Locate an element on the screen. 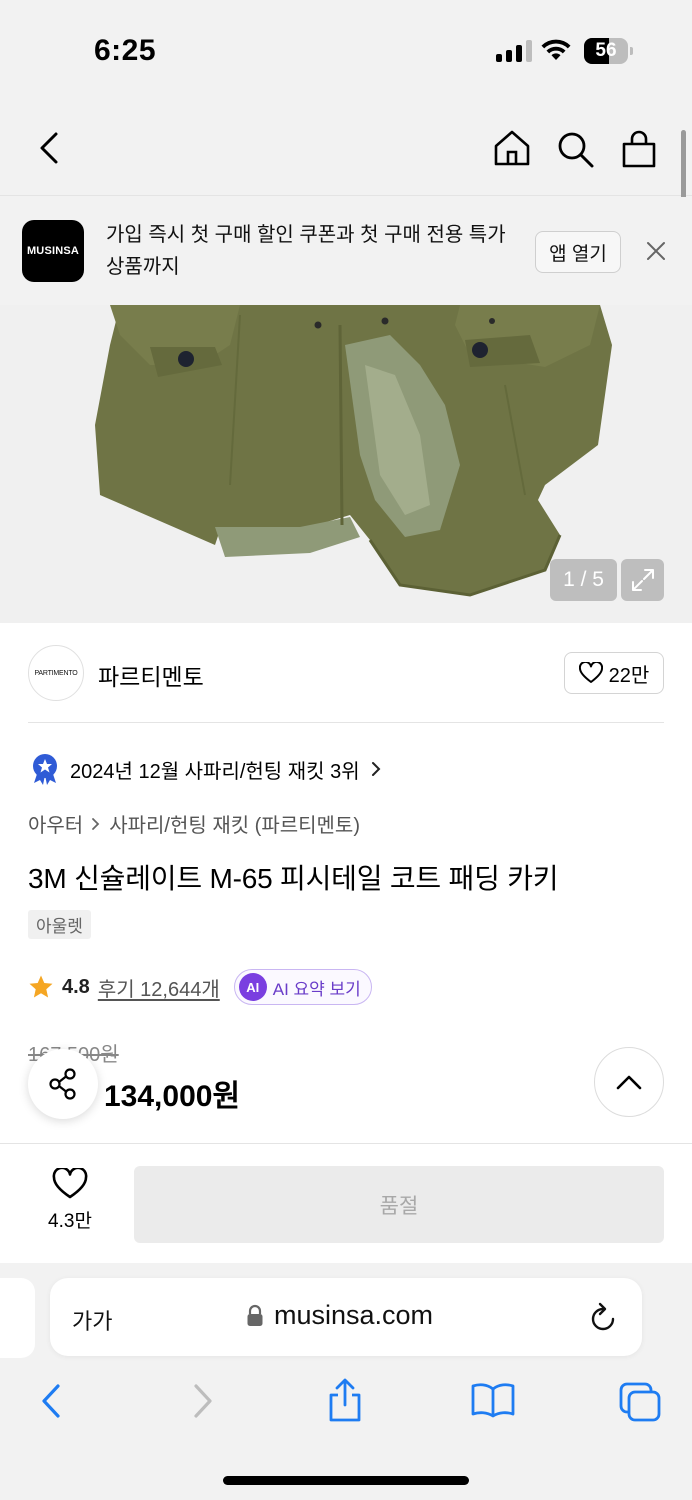 The width and height of the screenshot is (692, 1500). purchase-bar: 4.3만 품절 is located at coordinates (346, 1203).